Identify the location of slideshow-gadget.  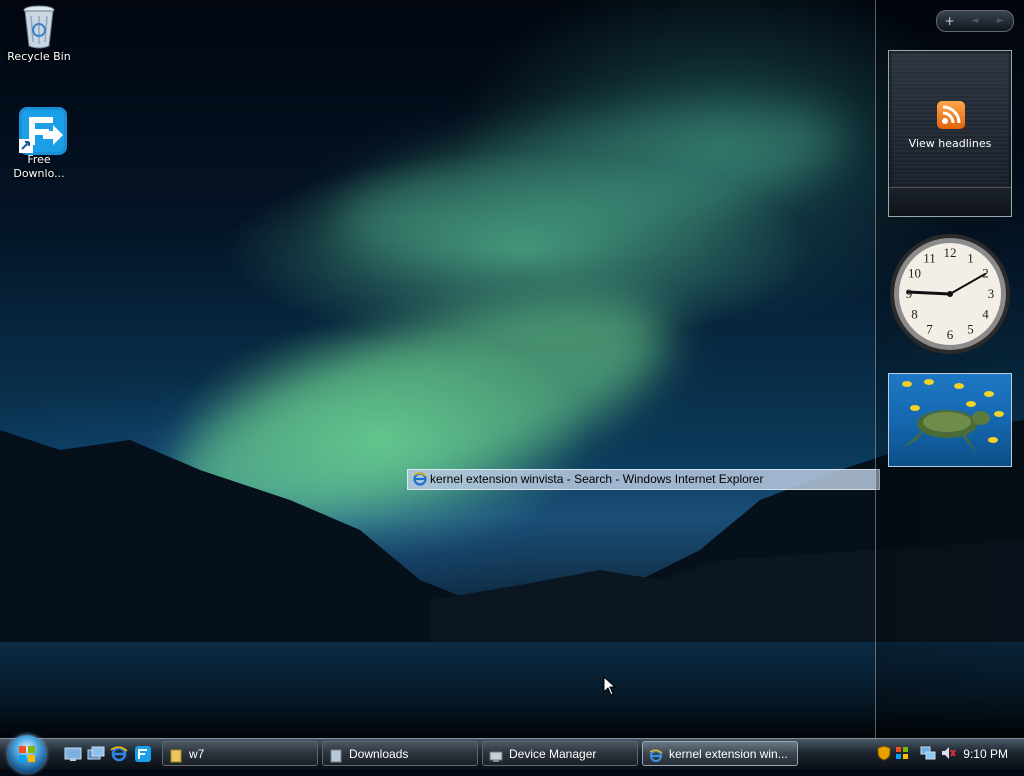
(950, 420).